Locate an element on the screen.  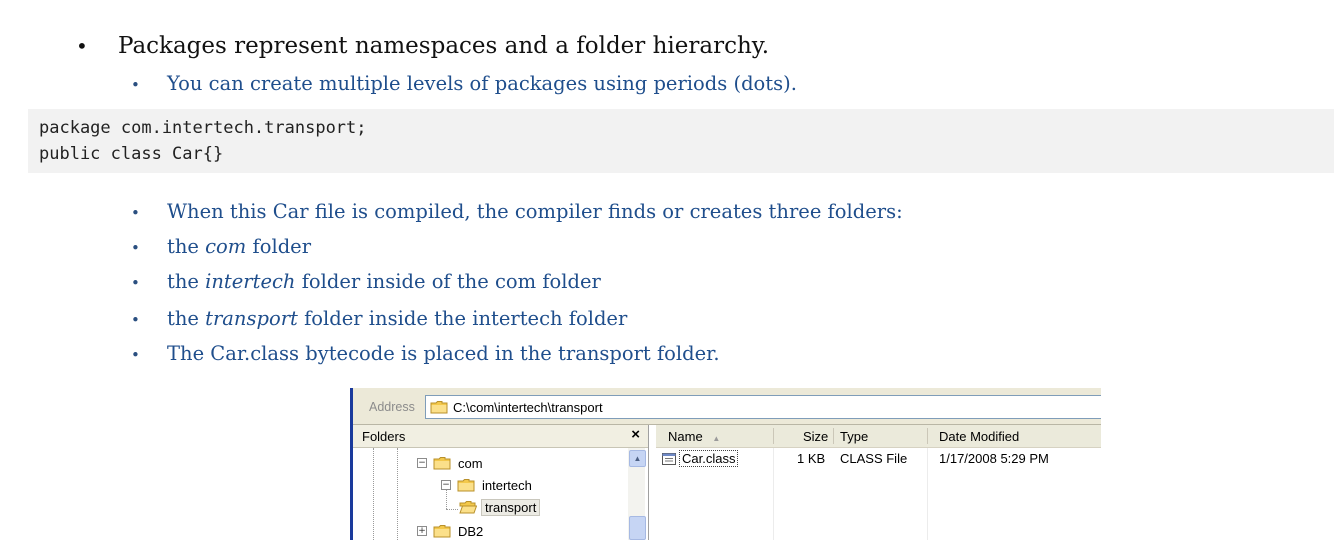
close-icon: × is located at coordinates (635, 434).